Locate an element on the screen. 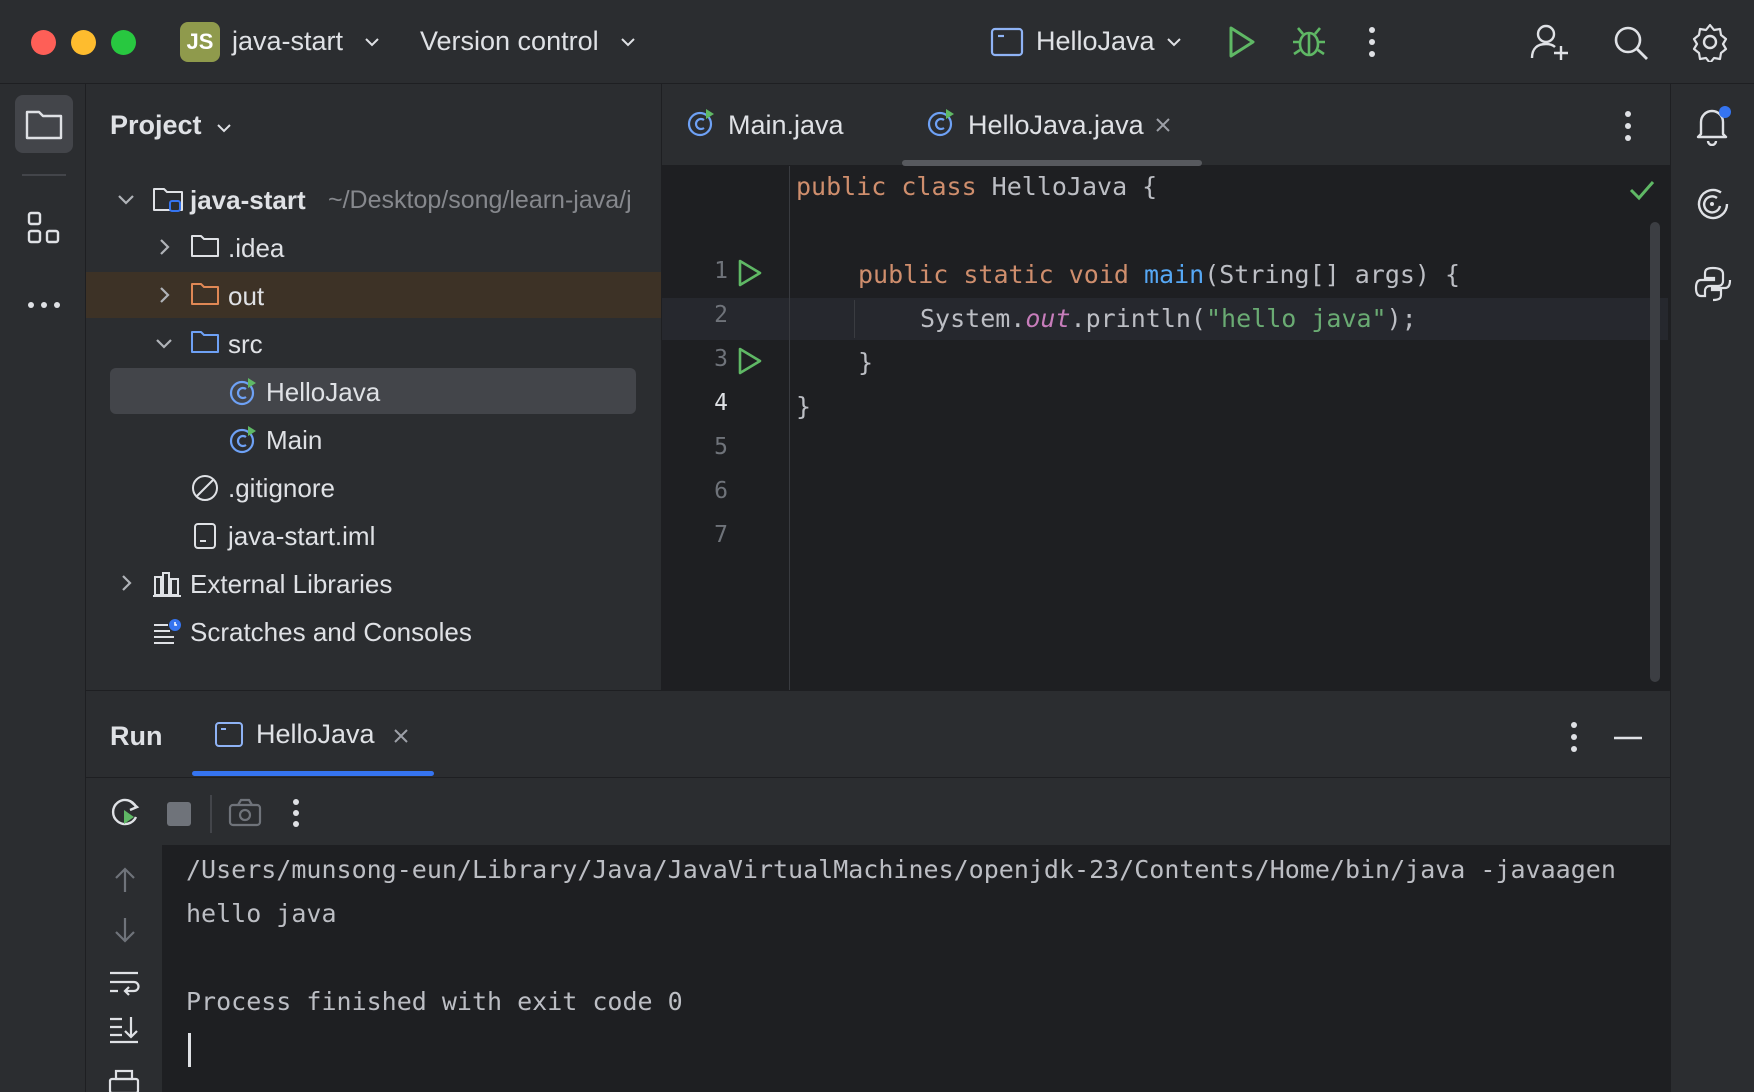 The width and height of the screenshot is (1754, 1092). tree-item-external-libraries: External Libraries is located at coordinates (373, 583).